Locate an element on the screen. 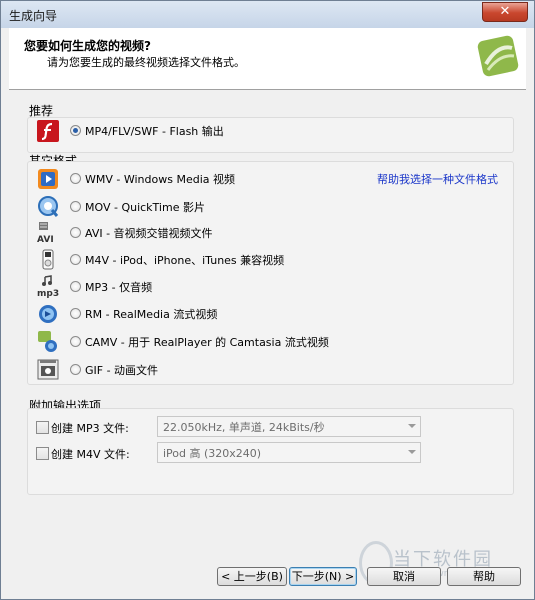 The height and width of the screenshot is (600, 535). create-mp3-checkbox is located at coordinates (42, 427).